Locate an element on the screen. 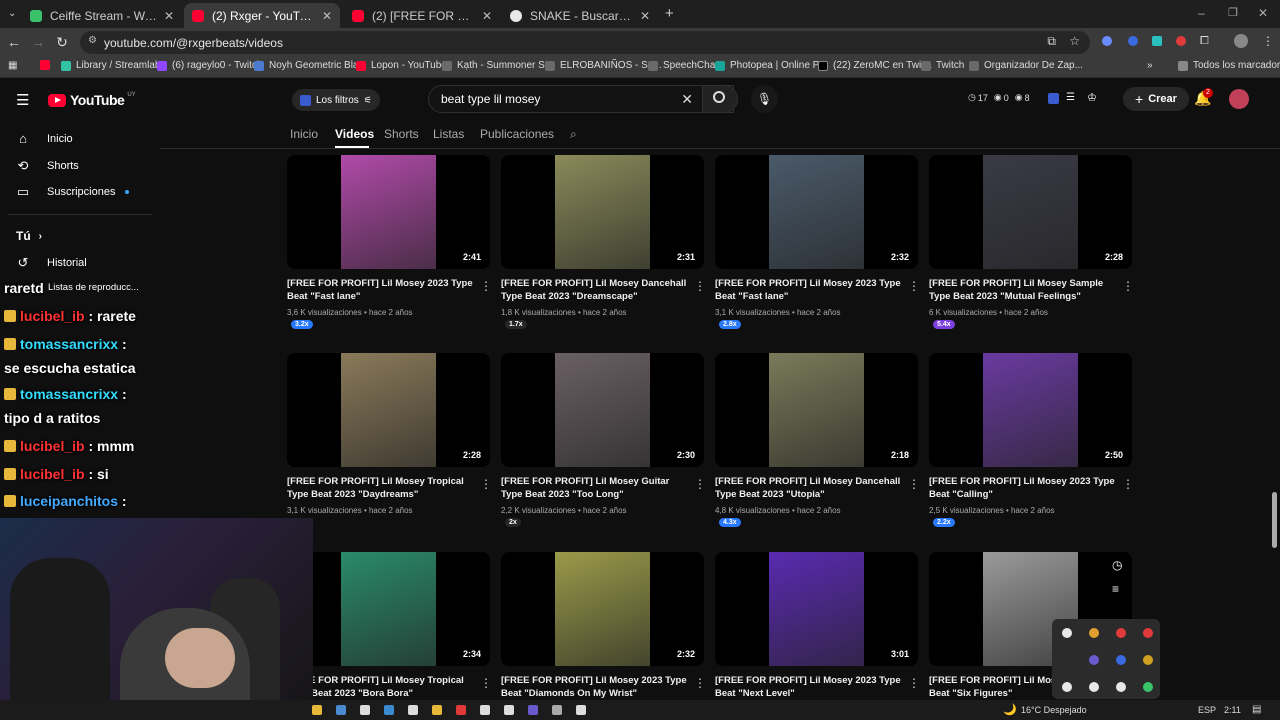 The image size is (1280, 720). tab-rxger-youtube: (2) Rxger - YouTube ✕ is located at coordinates (262, 15).